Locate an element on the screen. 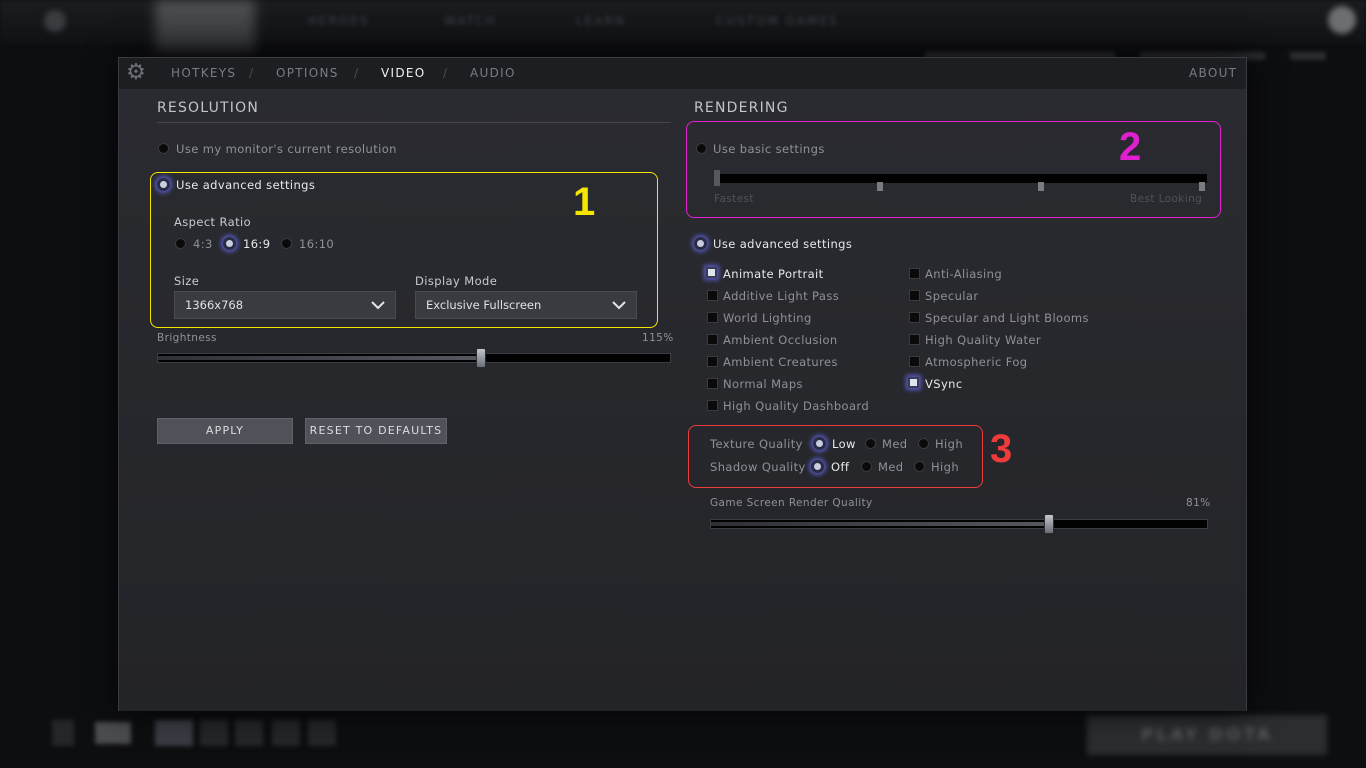  checkbox-high-quality-dashboard is located at coordinates (712, 405).